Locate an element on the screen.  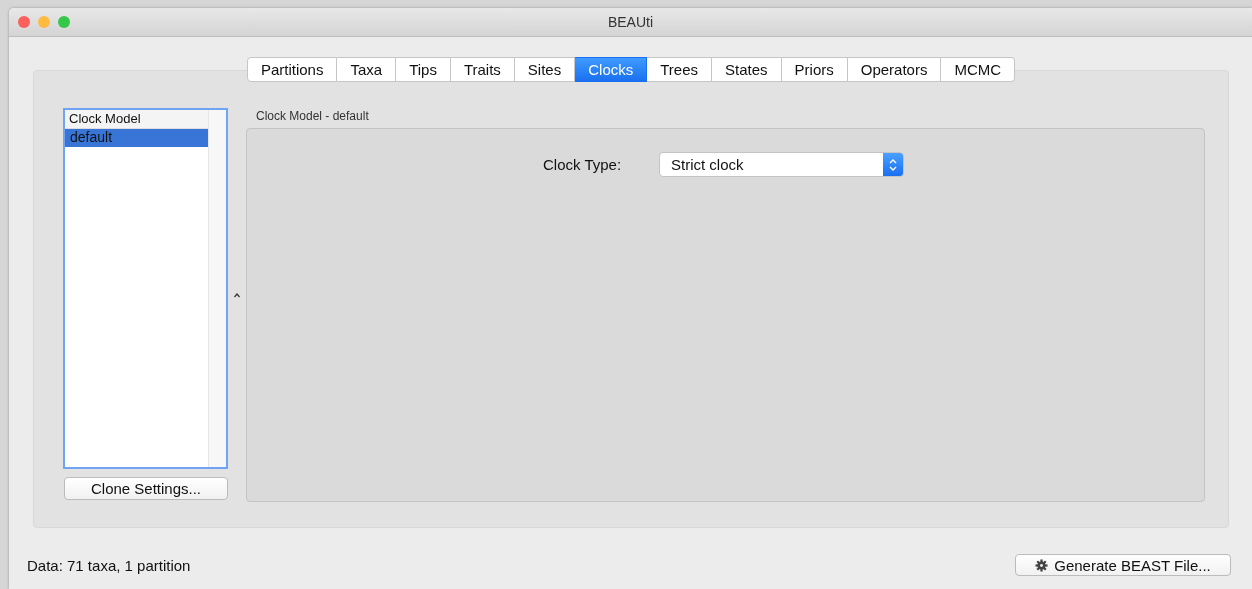
zoom-button is located at coordinates (64, 22).